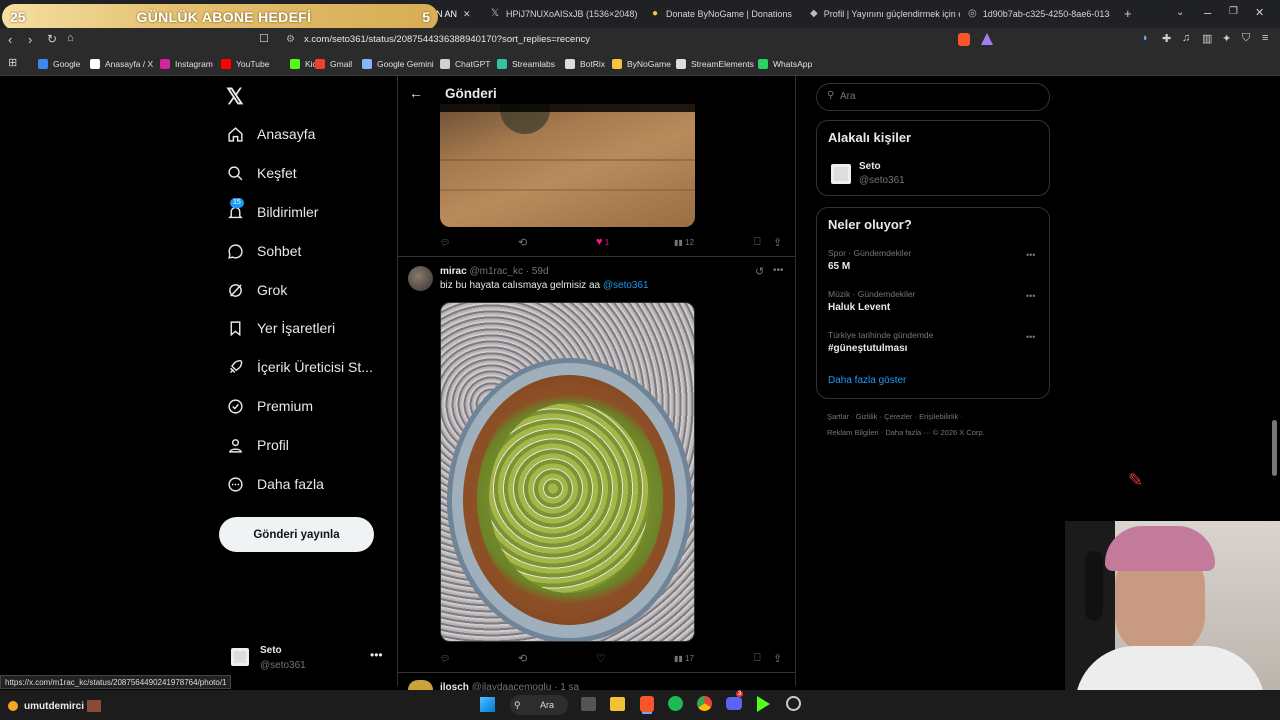 The width and height of the screenshot is (1280, 720). Describe the element at coordinates (235, 97) in the screenshot. I see `x-logo-icon: 𝕏` at that location.